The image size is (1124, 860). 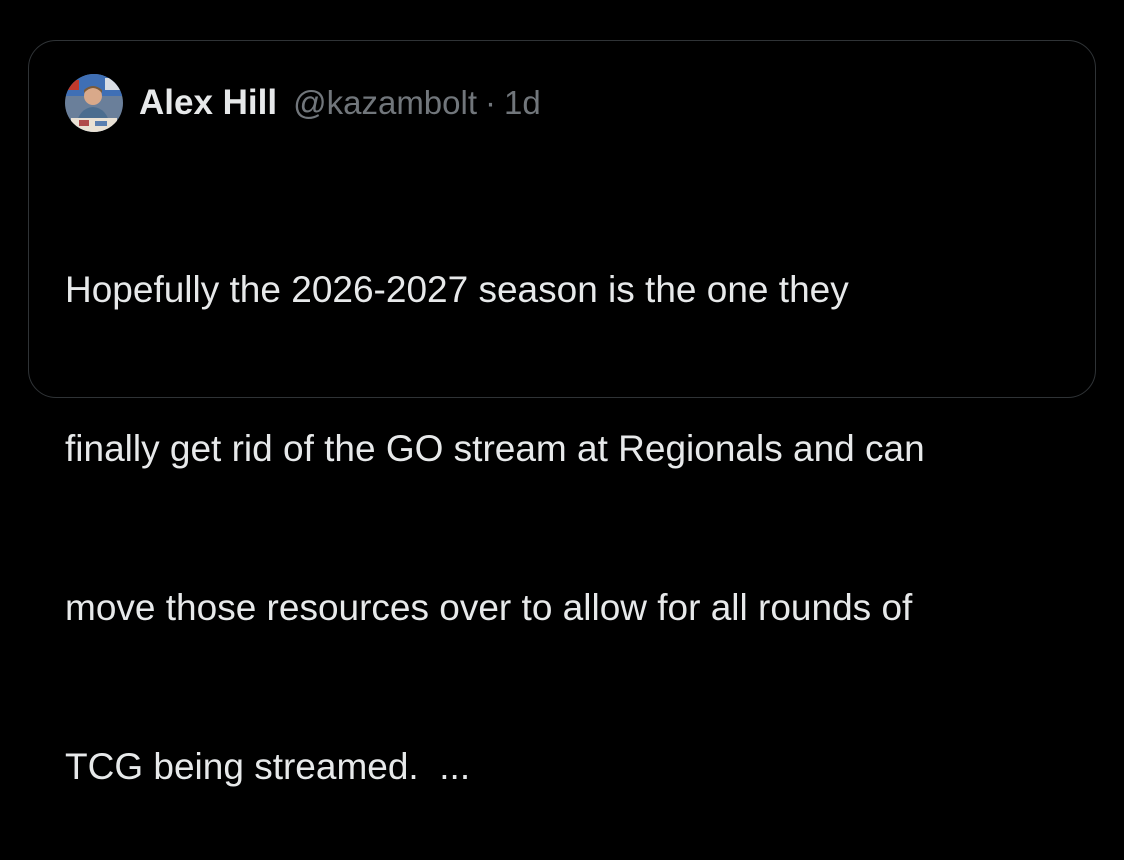 I want to click on author-name: Alex Hill, so click(x=208, y=103).